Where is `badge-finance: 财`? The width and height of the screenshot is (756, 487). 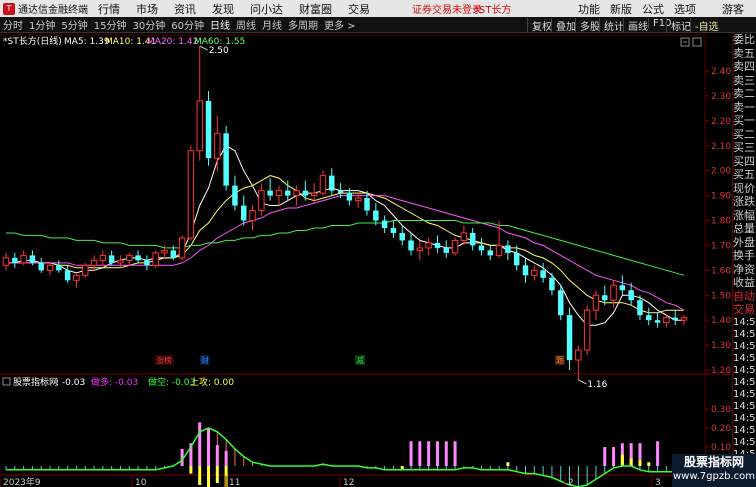
badge-finance: 财 is located at coordinates (205, 360).